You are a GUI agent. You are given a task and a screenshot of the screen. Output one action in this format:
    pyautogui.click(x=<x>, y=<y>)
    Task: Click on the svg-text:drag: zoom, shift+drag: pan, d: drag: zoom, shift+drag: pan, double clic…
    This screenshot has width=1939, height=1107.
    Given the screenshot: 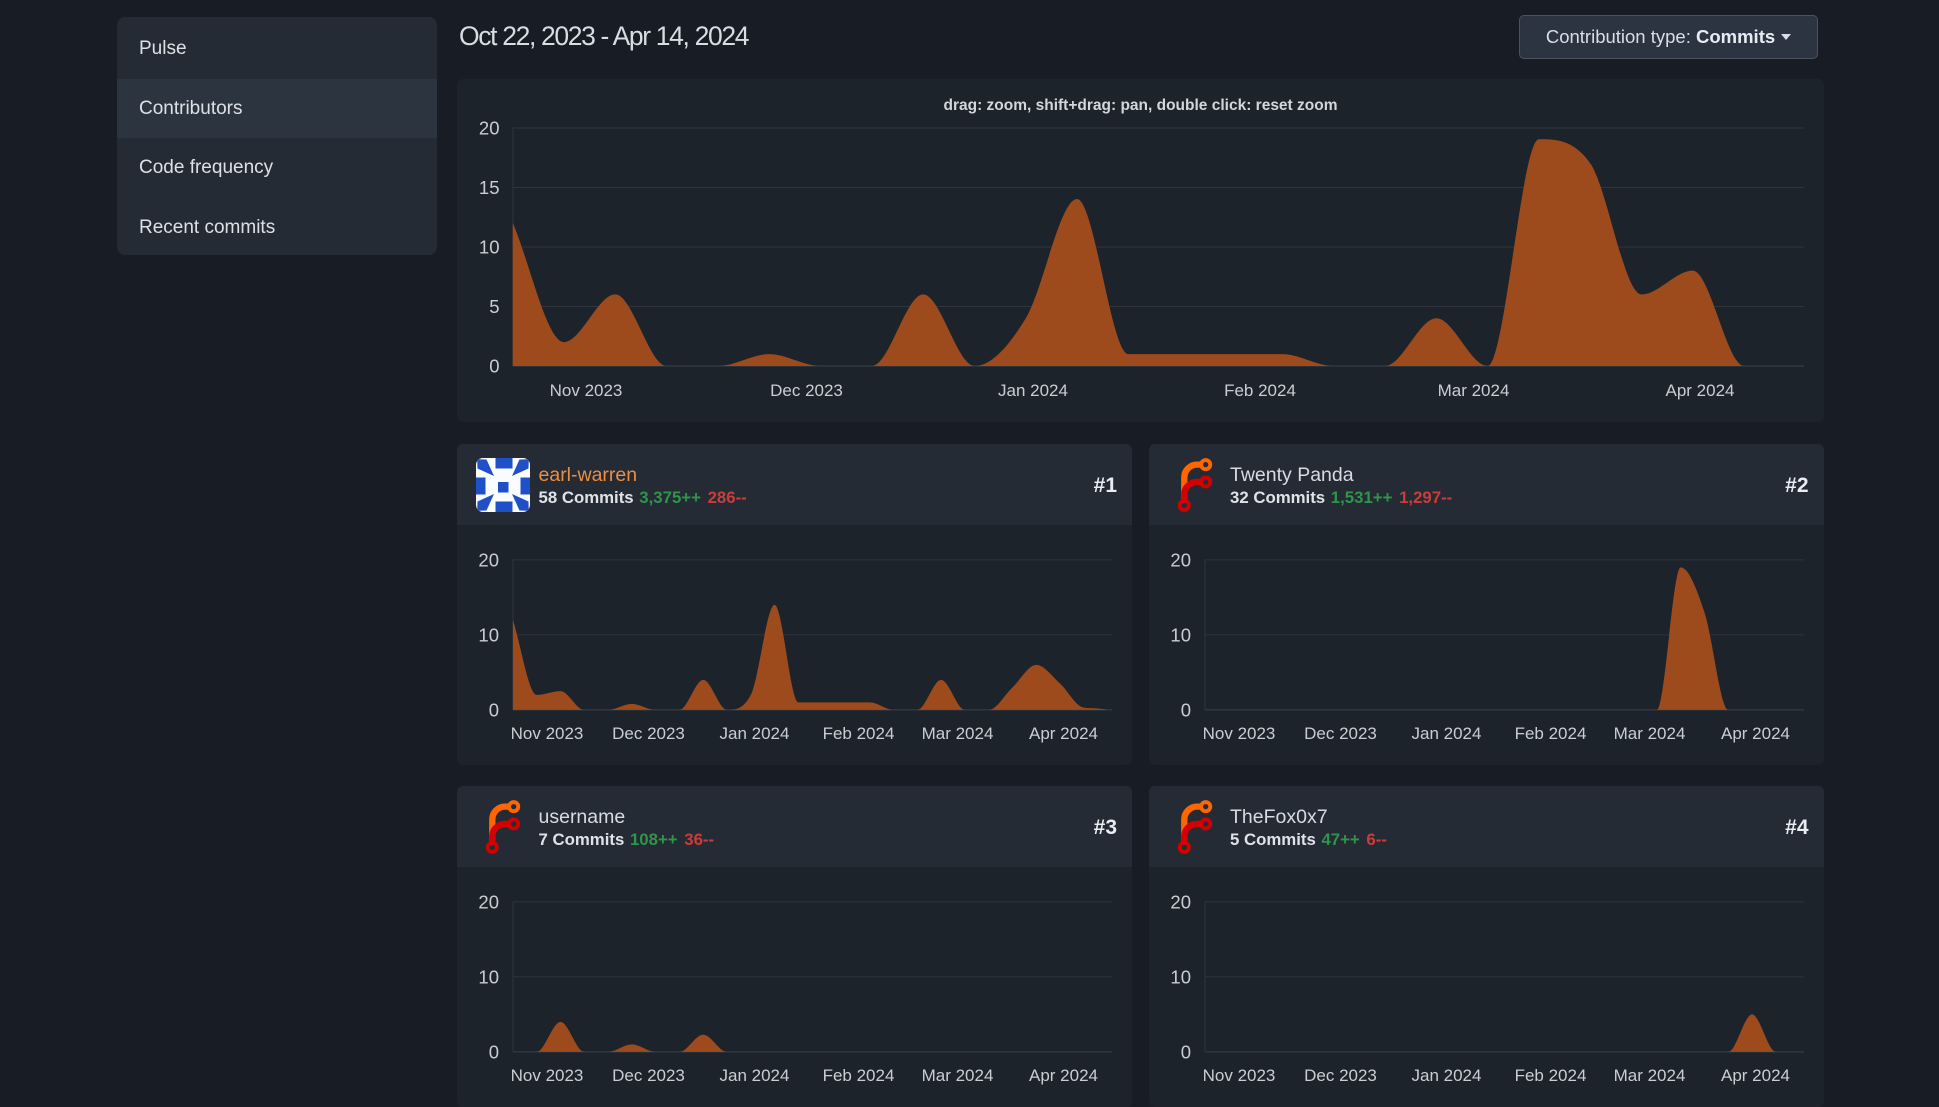 What is the action you would take?
    pyautogui.click(x=1140, y=105)
    